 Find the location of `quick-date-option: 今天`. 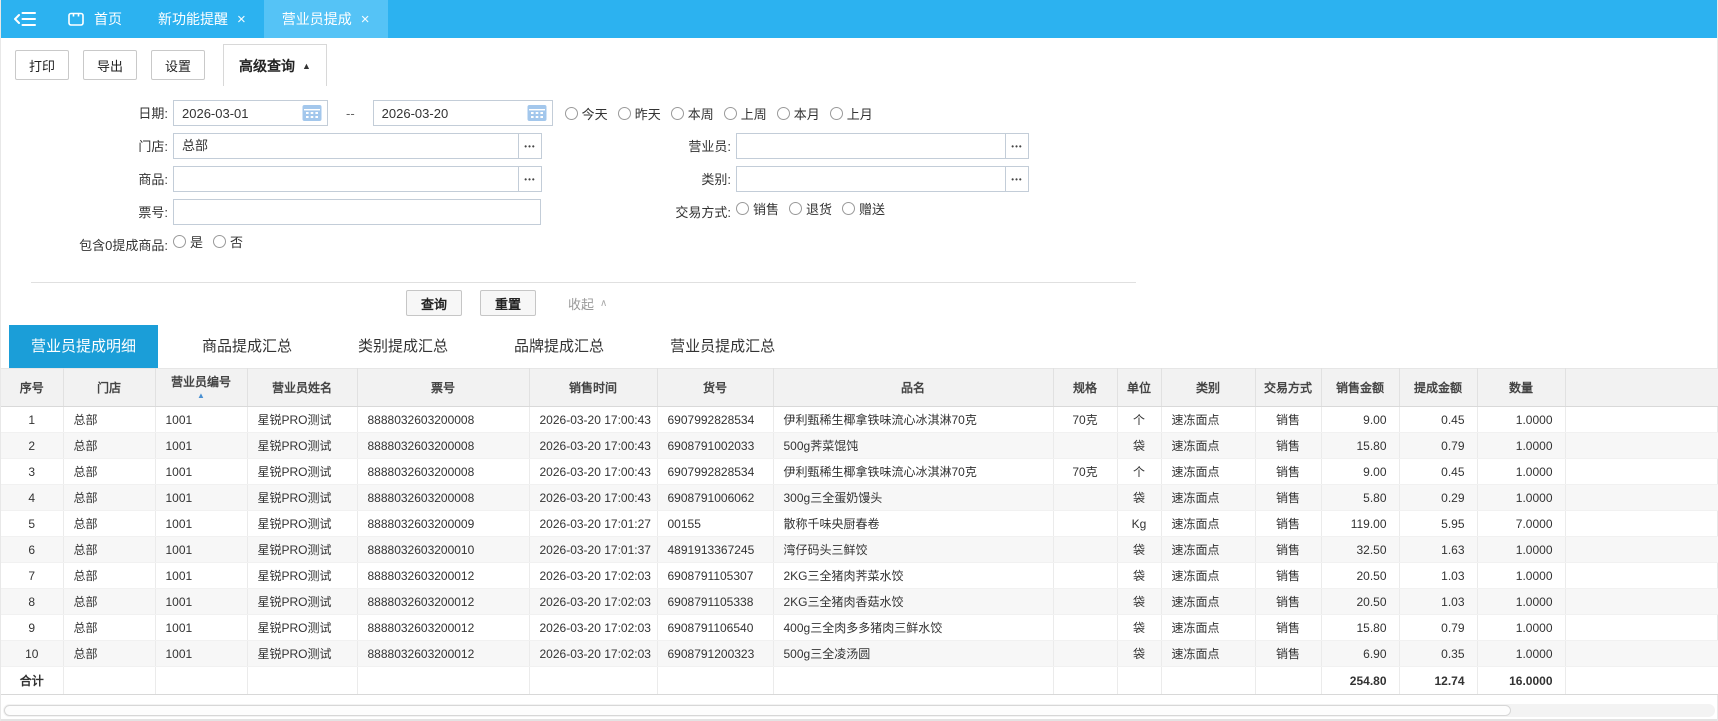

quick-date-option: 今天 is located at coordinates (586, 113).